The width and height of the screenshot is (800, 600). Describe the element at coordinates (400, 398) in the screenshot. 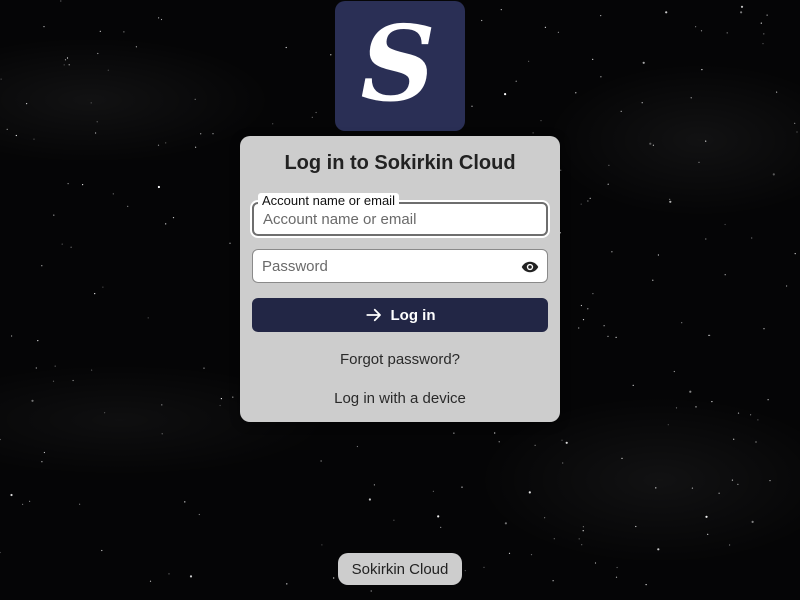

I see `device-login-link: Log in with a device` at that location.